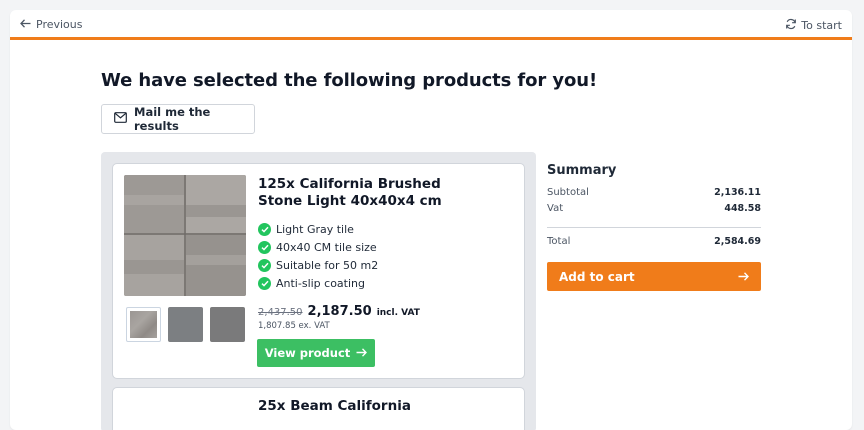 This screenshot has width=864, height=430. What do you see at coordinates (654, 244) in the screenshot?
I see `total-row: Total 2,584.69` at bounding box center [654, 244].